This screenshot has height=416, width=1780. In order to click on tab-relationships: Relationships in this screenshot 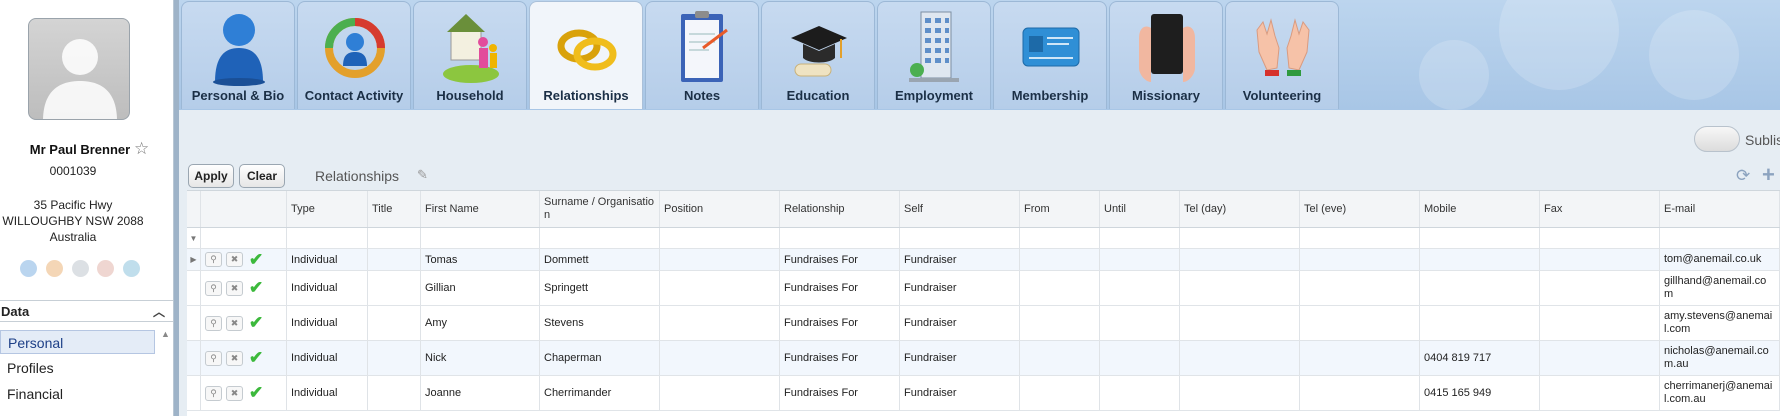, I will do `click(586, 55)`.